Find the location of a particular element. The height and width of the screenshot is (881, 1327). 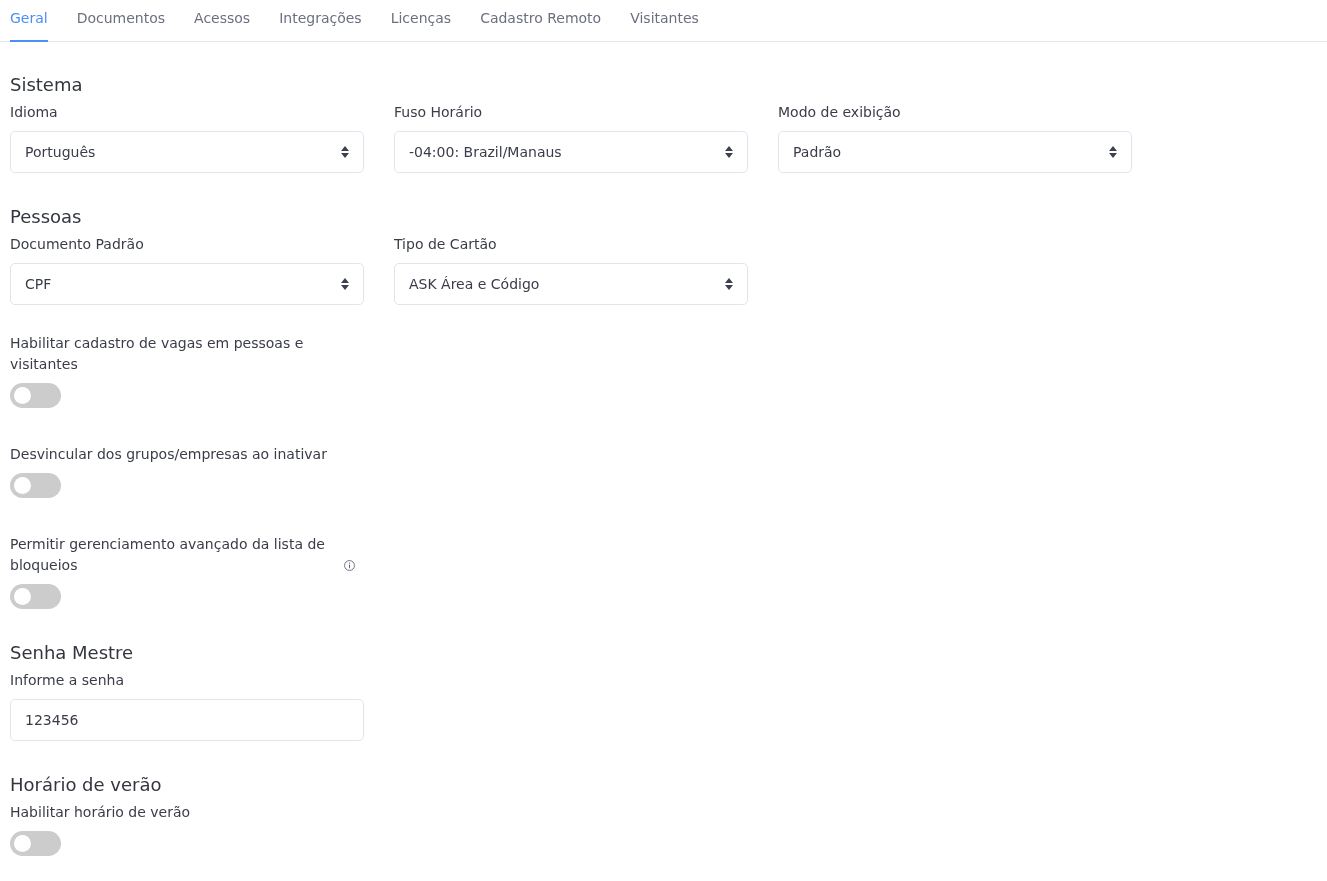

input-field: 123456 is located at coordinates (187, 720).